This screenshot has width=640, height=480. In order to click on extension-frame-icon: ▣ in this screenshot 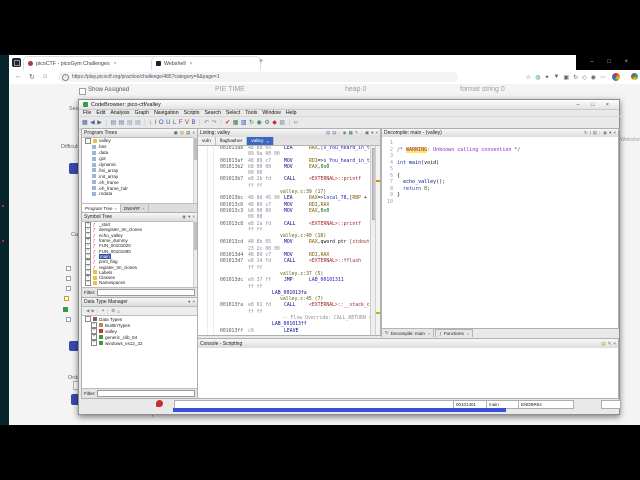, I will do `click(566, 77)`.